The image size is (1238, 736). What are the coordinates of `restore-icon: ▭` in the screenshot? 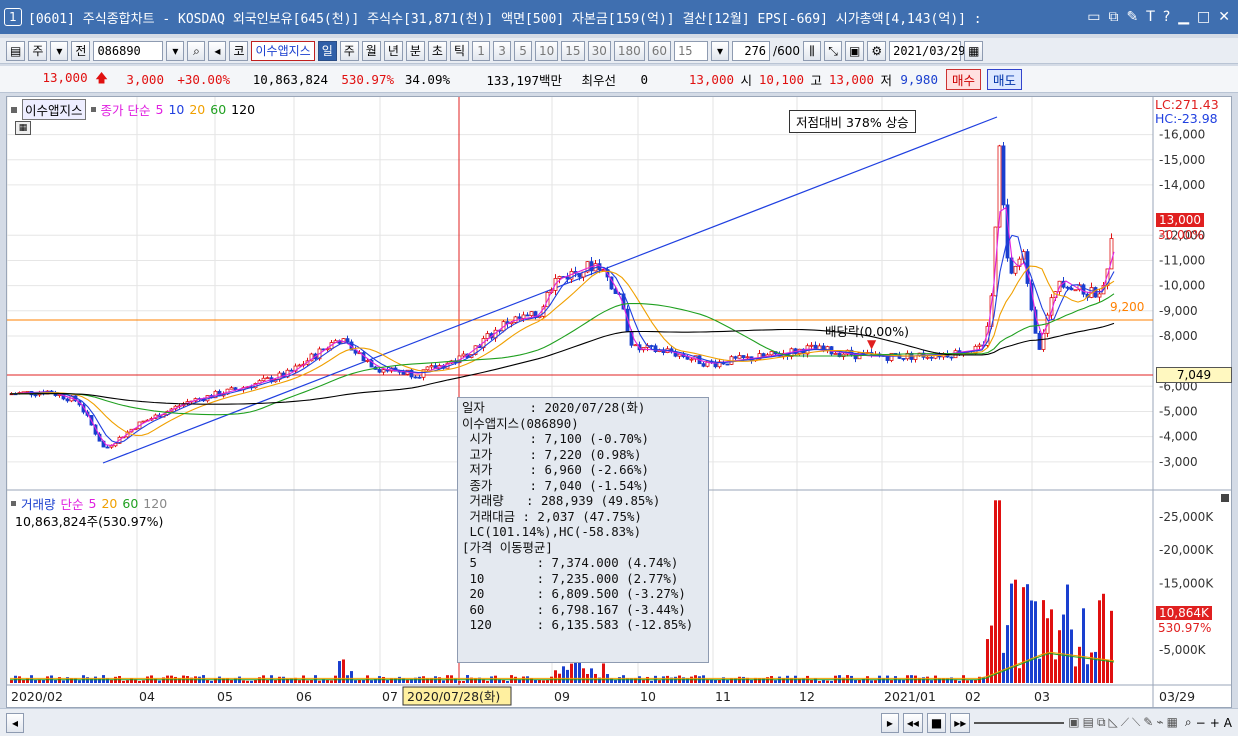 It's located at (1093, 17).